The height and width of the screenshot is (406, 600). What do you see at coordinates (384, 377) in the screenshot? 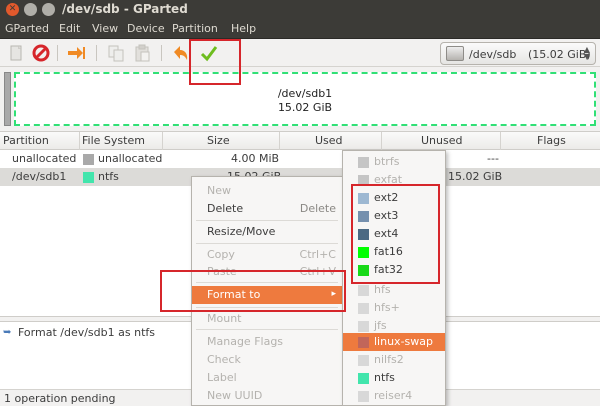
I see `fs-option-label: ntfs` at bounding box center [384, 377].